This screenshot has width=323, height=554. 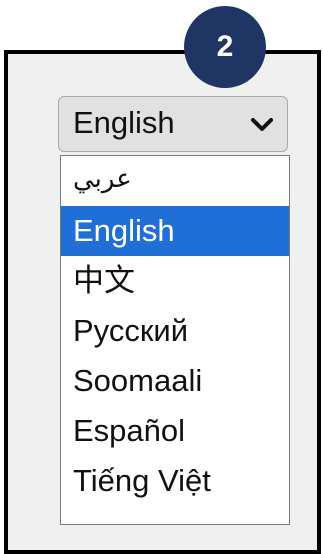 I want to click on language-option-spanish: Español, so click(x=175, y=431).